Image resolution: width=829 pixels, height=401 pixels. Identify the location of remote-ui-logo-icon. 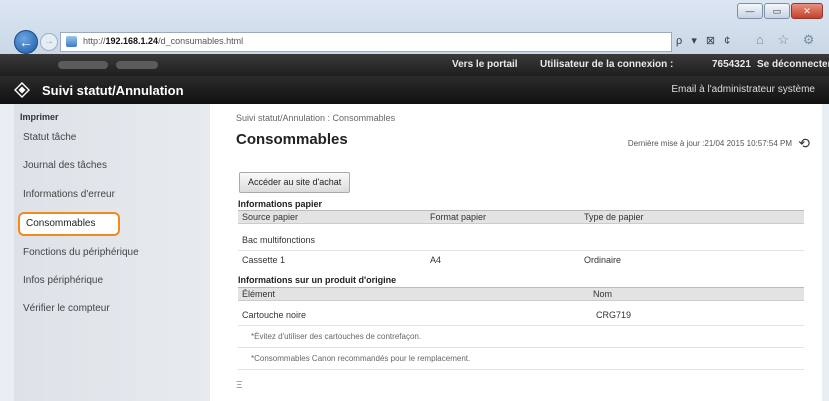
(22, 90).